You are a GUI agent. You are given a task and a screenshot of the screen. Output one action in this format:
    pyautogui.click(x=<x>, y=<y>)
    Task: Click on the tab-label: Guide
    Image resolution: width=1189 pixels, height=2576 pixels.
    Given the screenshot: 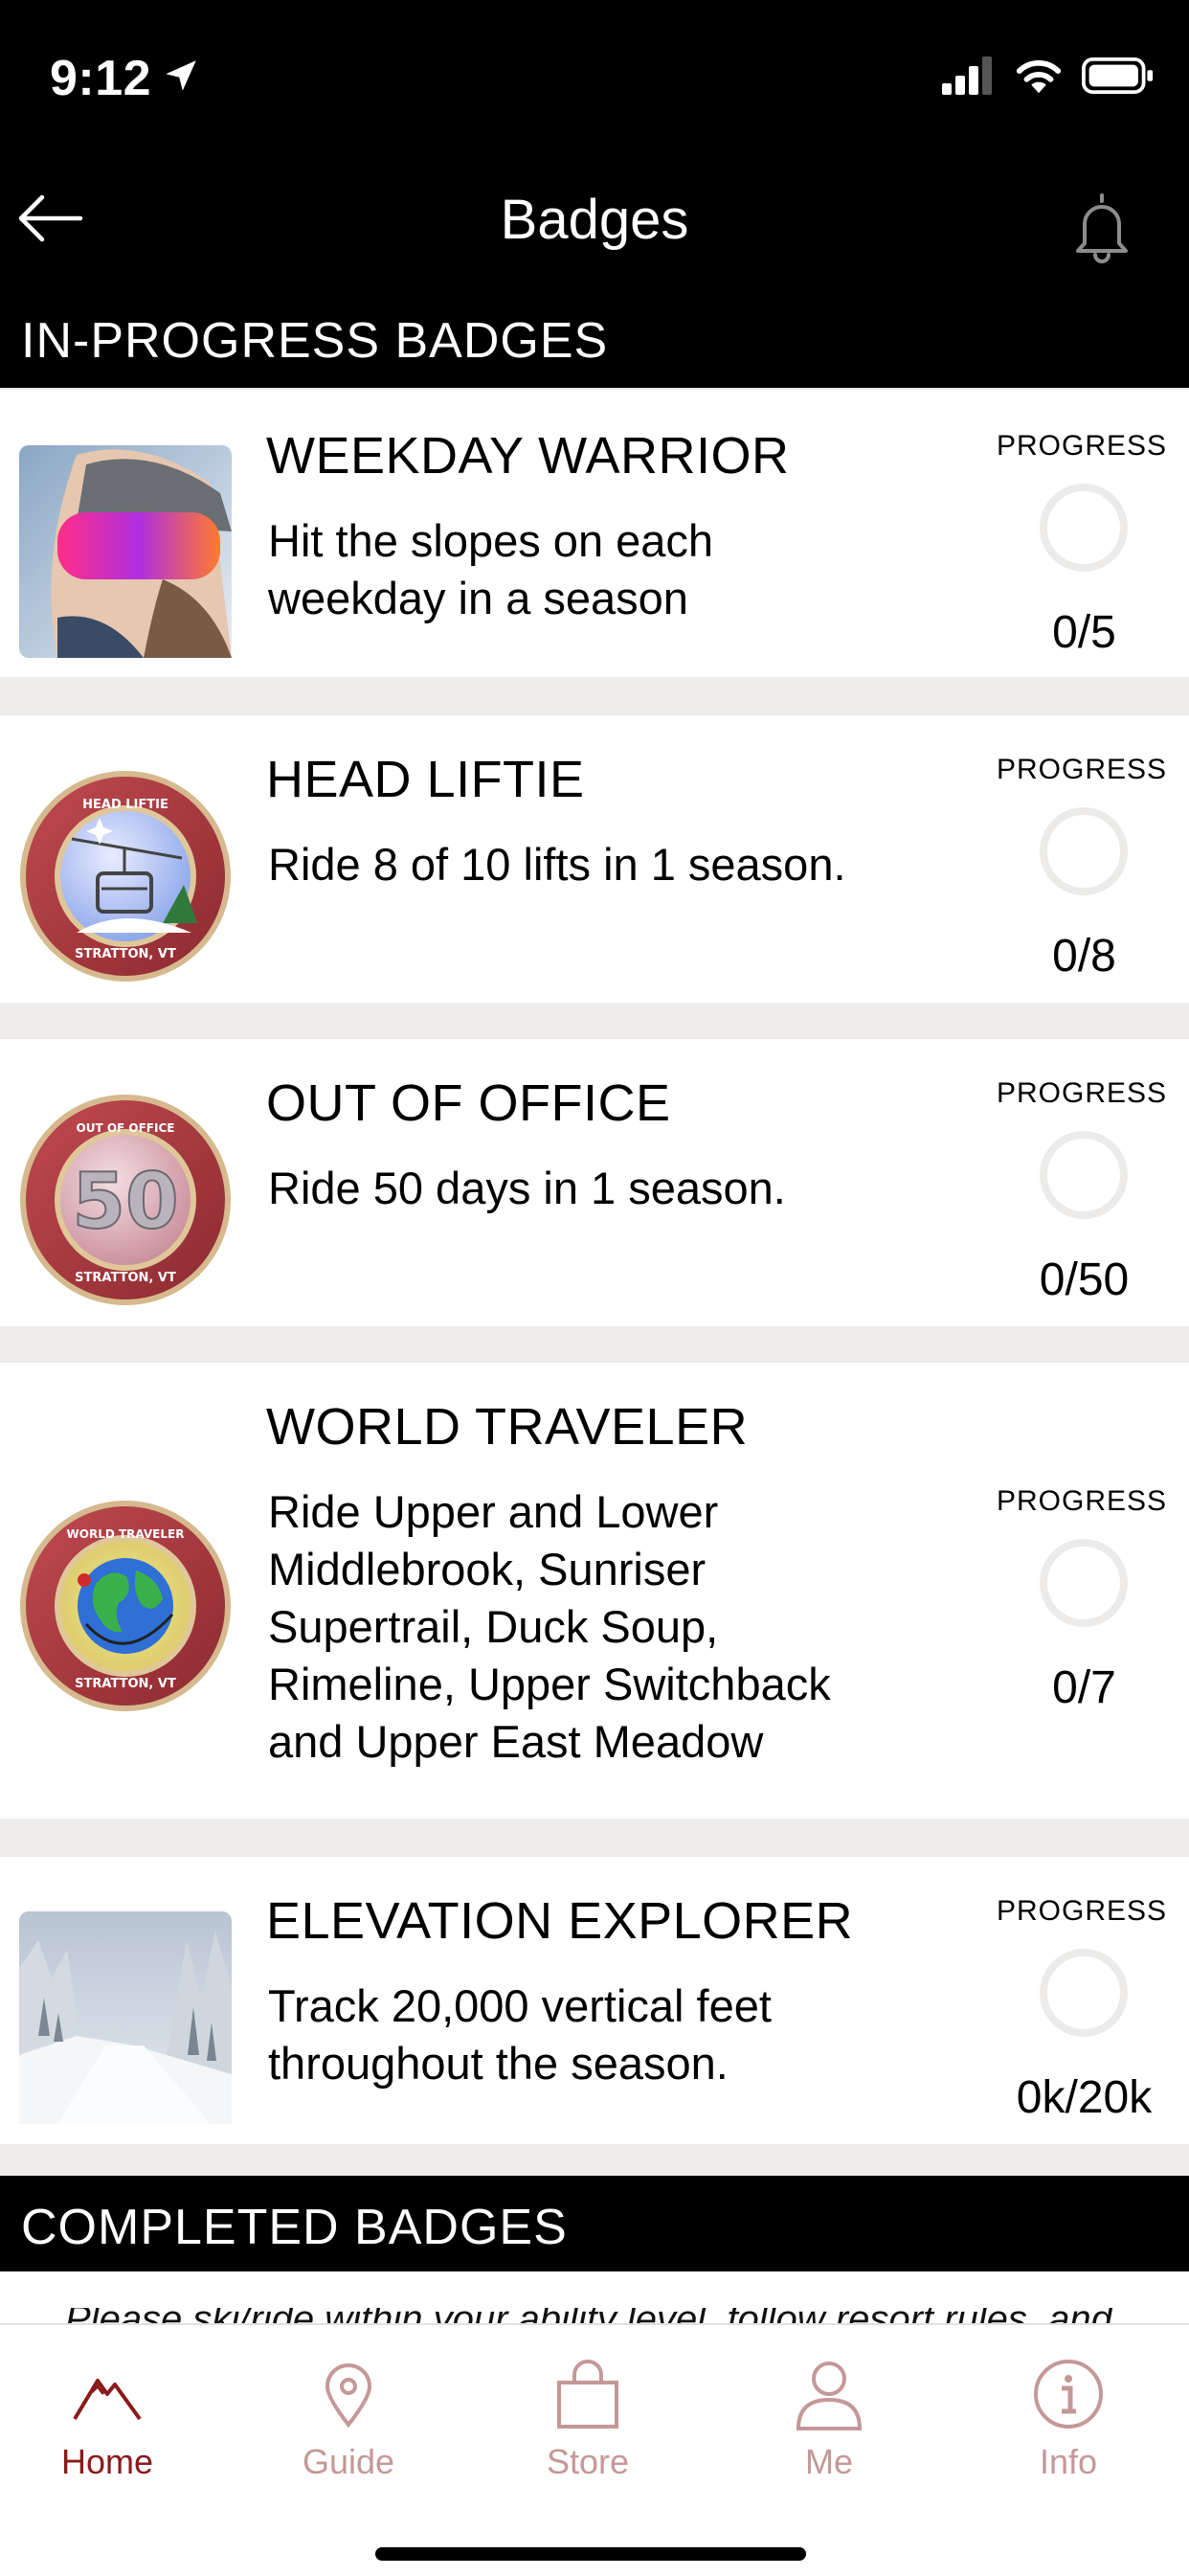 What is the action you would take?
    pyautogui.click(x=348, y=2461)
    